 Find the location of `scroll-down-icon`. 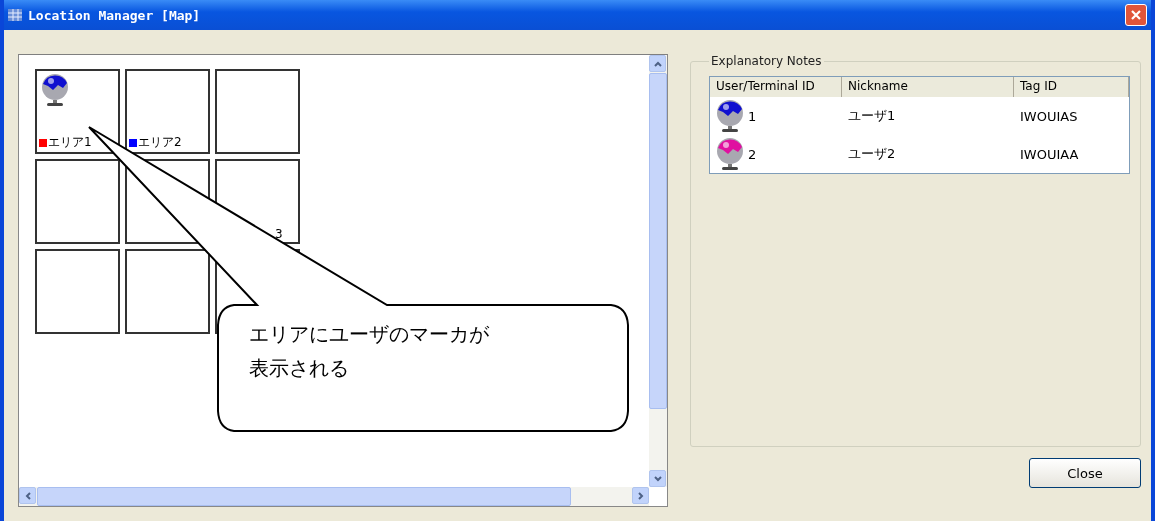

scroll-down-icon is located at coordinates (657, 478).